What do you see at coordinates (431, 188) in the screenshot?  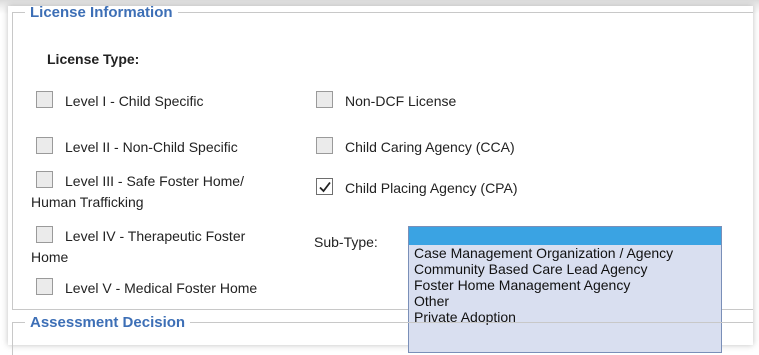 I see `cpa-label: Child Placing Agency (CPA)` at bounding box center [431, 188].